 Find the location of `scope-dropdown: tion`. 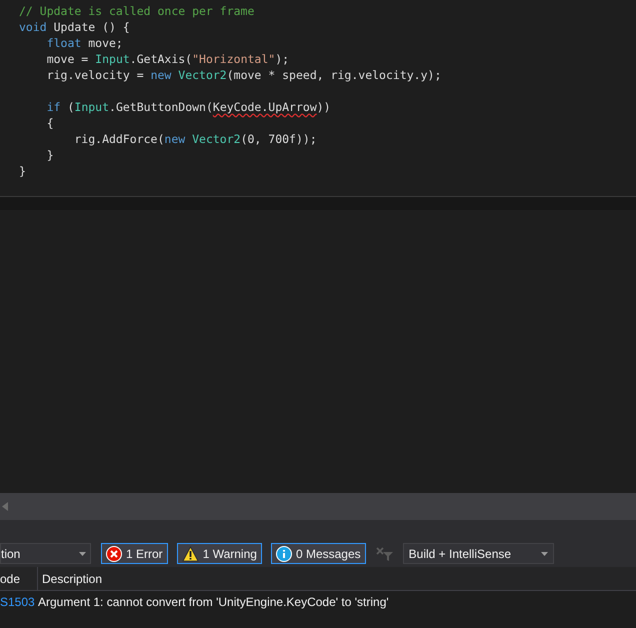

scope-dropdown: tion is located at coordinates (45, 553).